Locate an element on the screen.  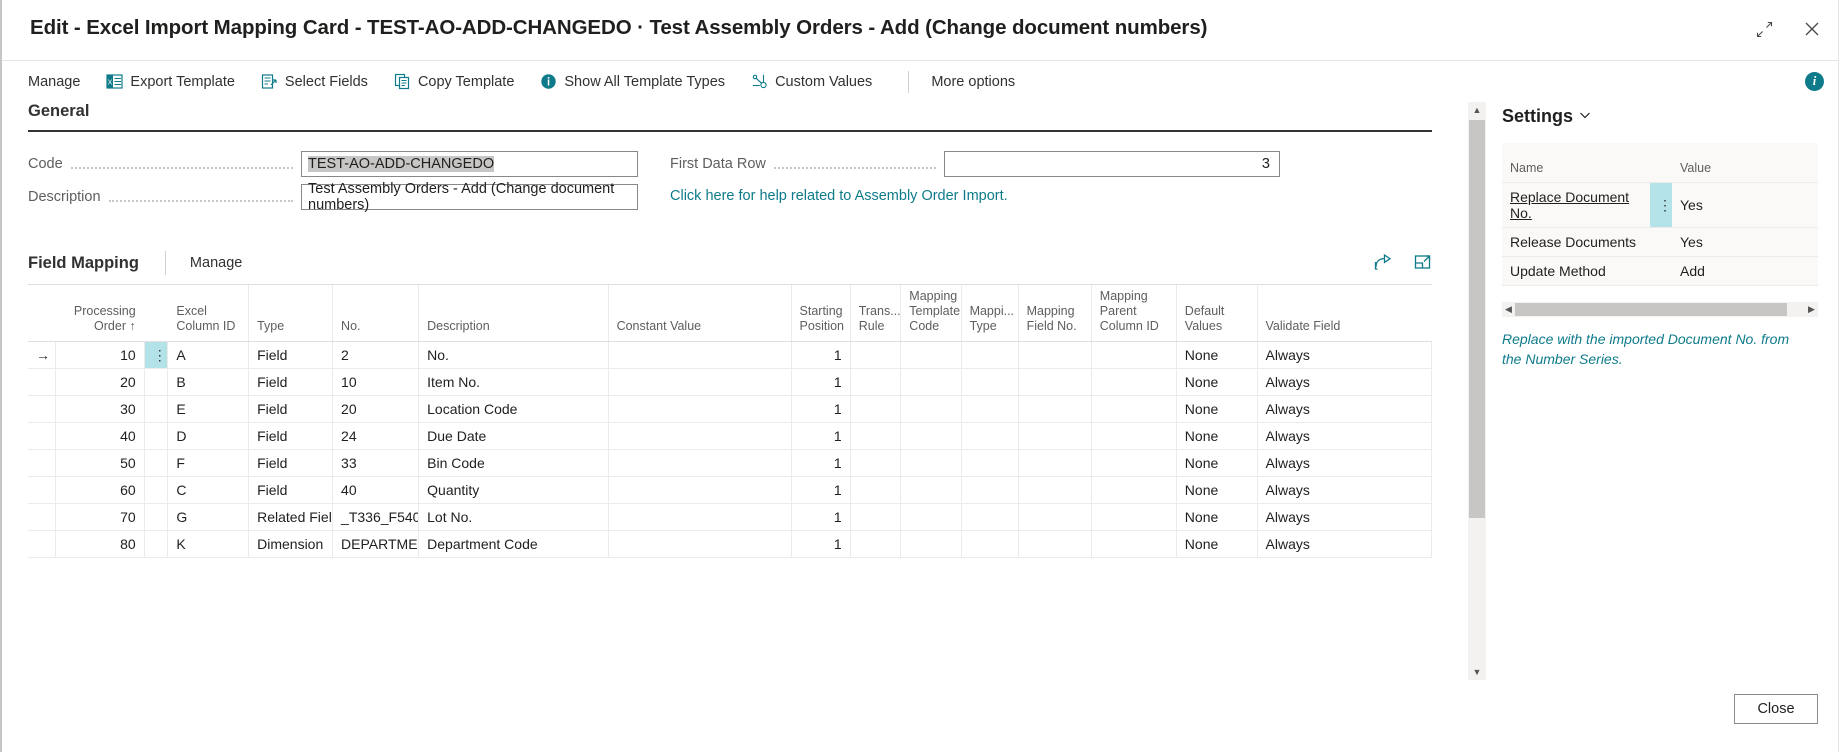
table-row: 20 B Field 10 Item No. 1 None Always is located at coordinates (730, 382).